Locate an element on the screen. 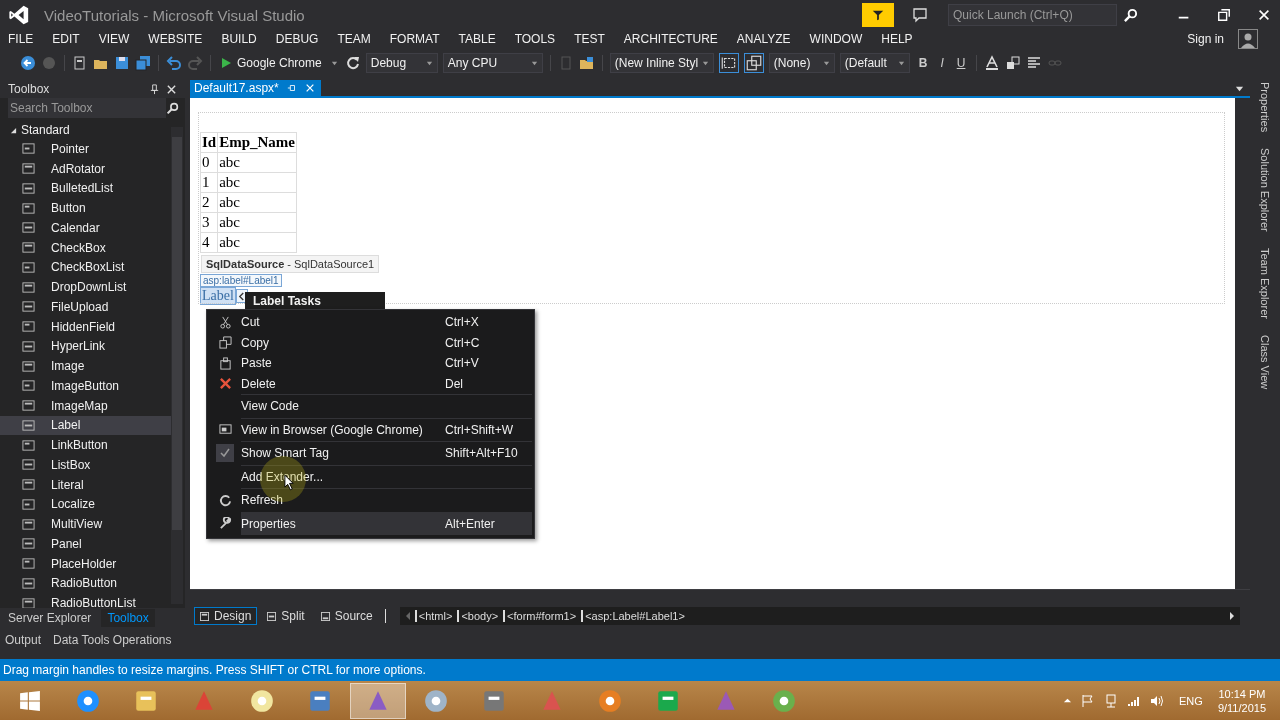 The width and height of the screenshot is (1280, 720). menu-item: Cut Ctrl+X is located at coordinates (370, 322).